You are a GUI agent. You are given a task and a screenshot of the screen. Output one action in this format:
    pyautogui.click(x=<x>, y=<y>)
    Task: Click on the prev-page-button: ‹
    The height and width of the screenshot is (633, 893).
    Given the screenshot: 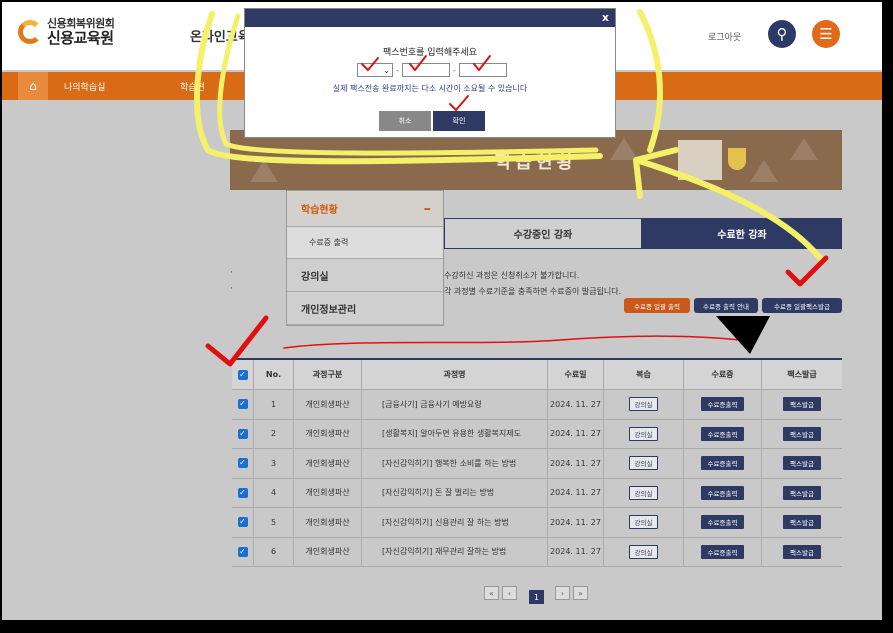 What is the action you would take?
    pyautogui.click(x=509, y=593)
    